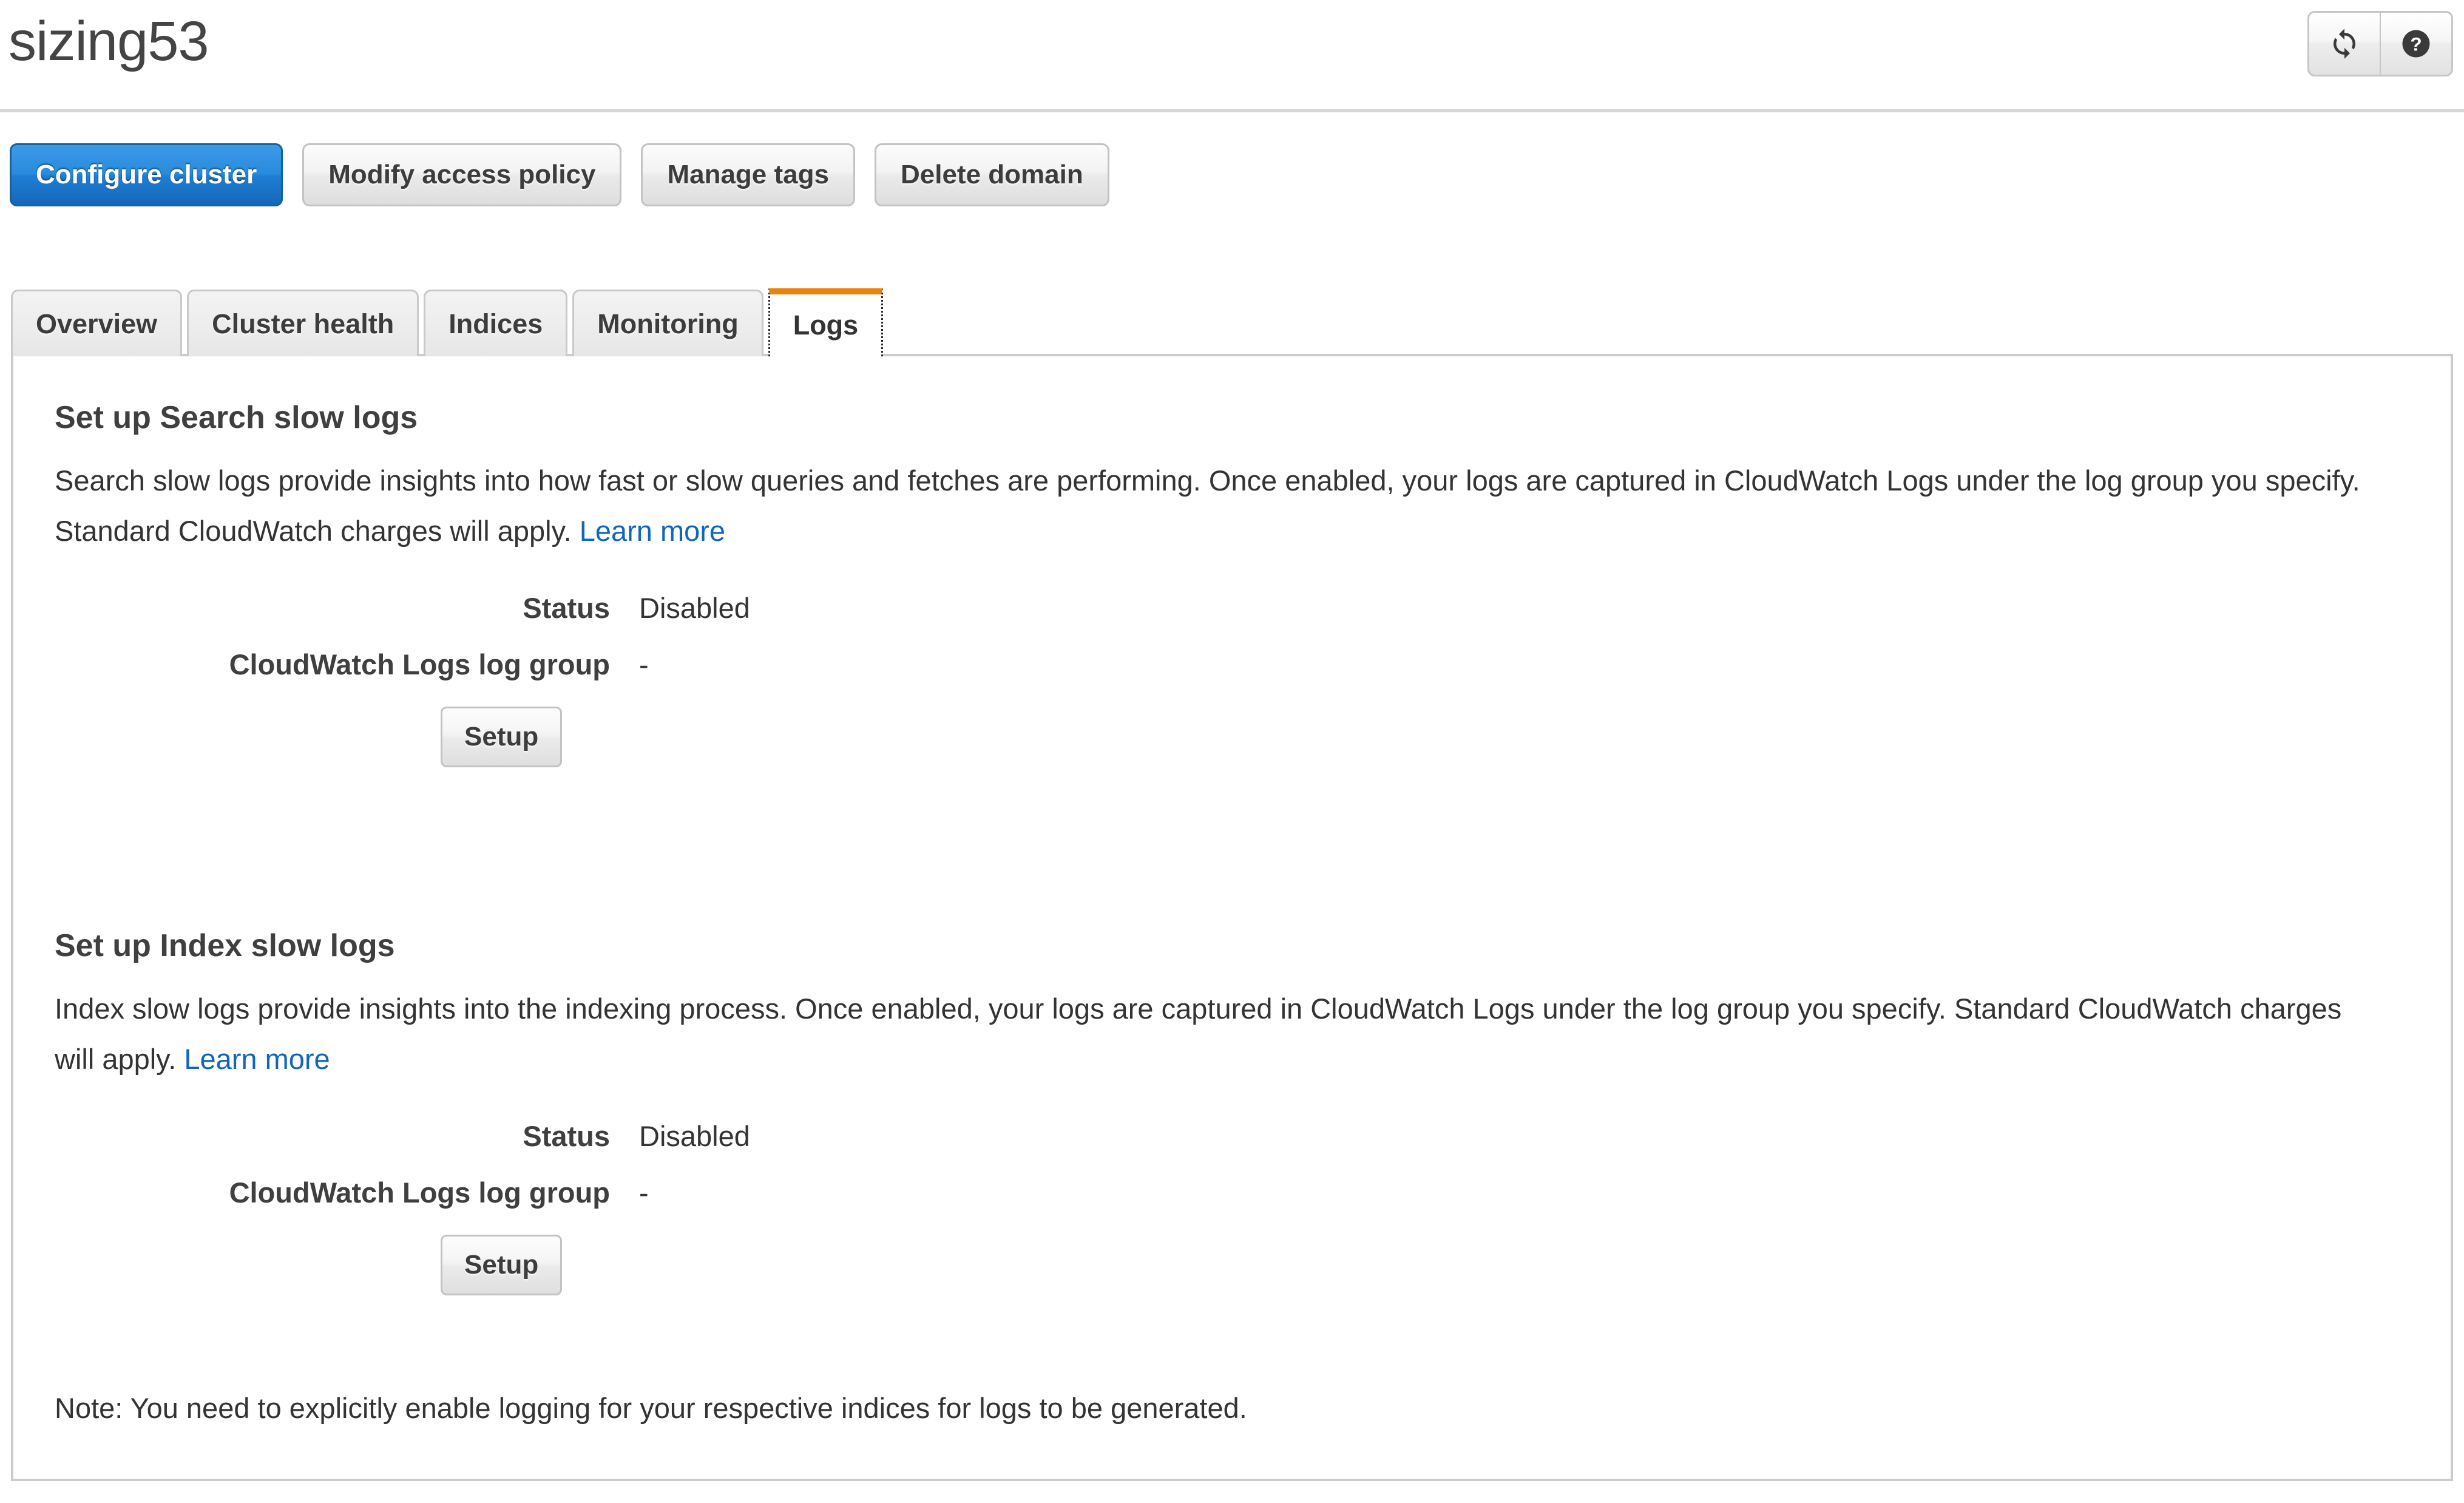 The image size is (2464, 1503). What do you see at coordinates (502, 1265) in the screenshot?
I see `index-slow-logs-setup-button: Setup` at bounding box center [502, 1265].